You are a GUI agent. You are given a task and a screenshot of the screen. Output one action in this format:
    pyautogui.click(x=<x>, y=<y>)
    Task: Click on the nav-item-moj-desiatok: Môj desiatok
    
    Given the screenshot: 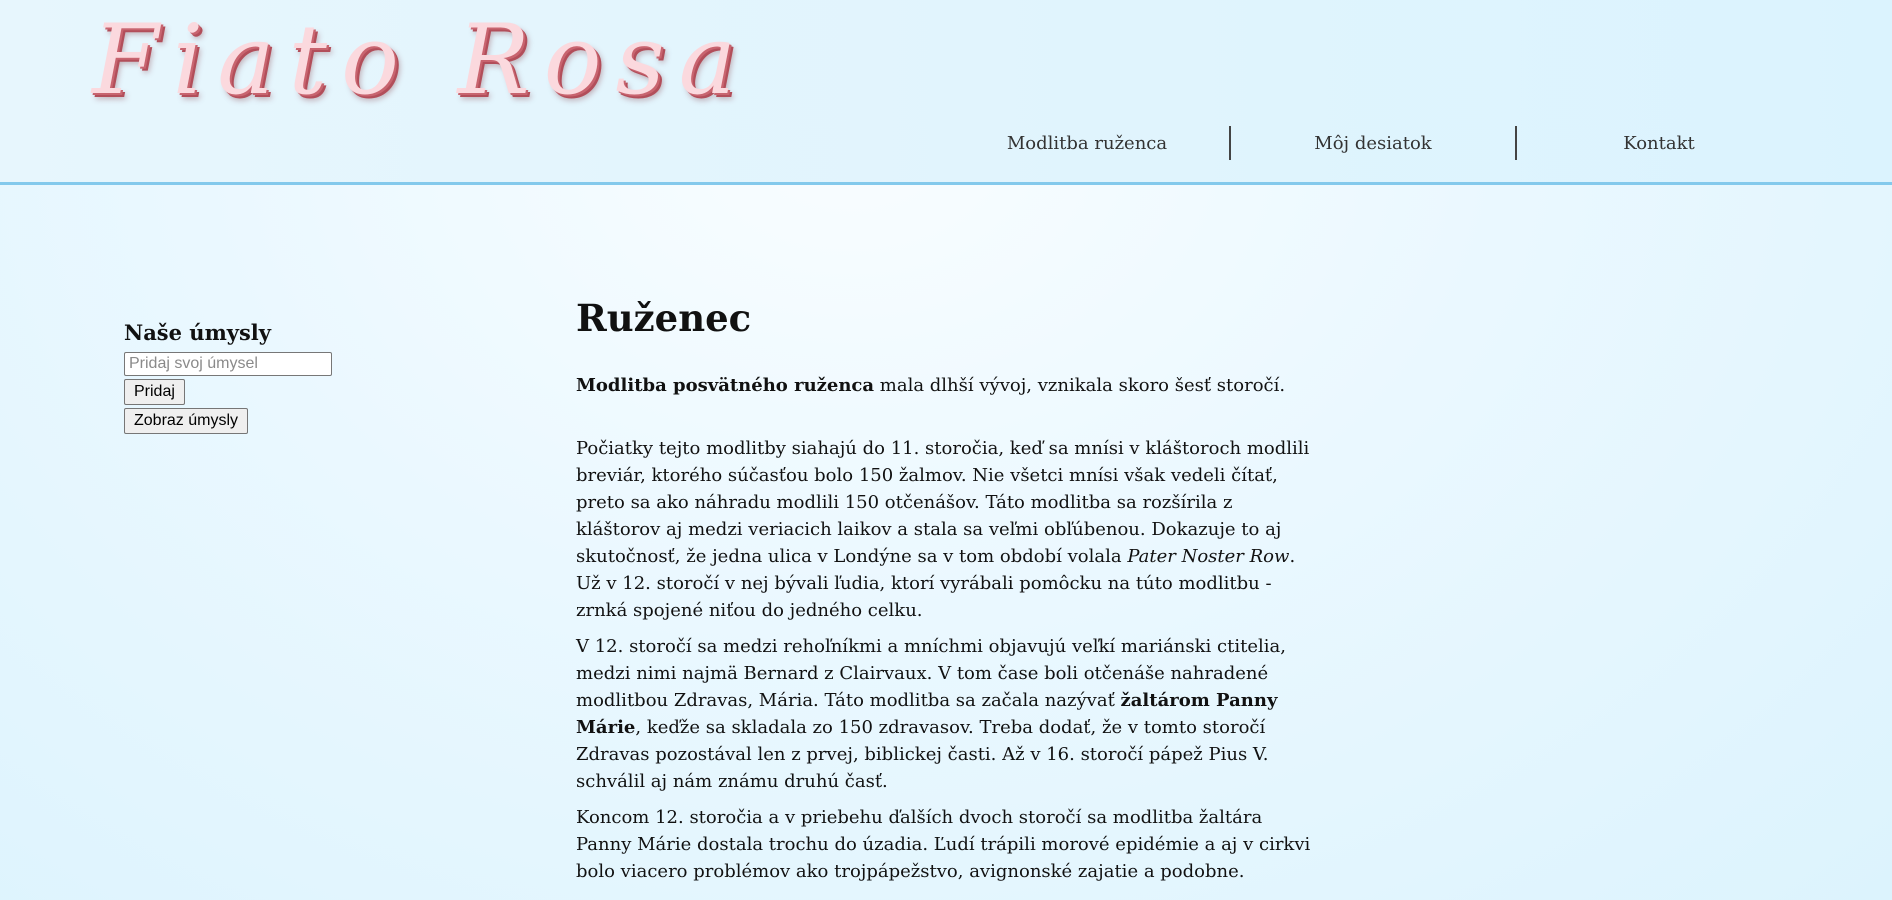 What is the action you would take?
    pyautogui.click(x=1373, y=143)
    